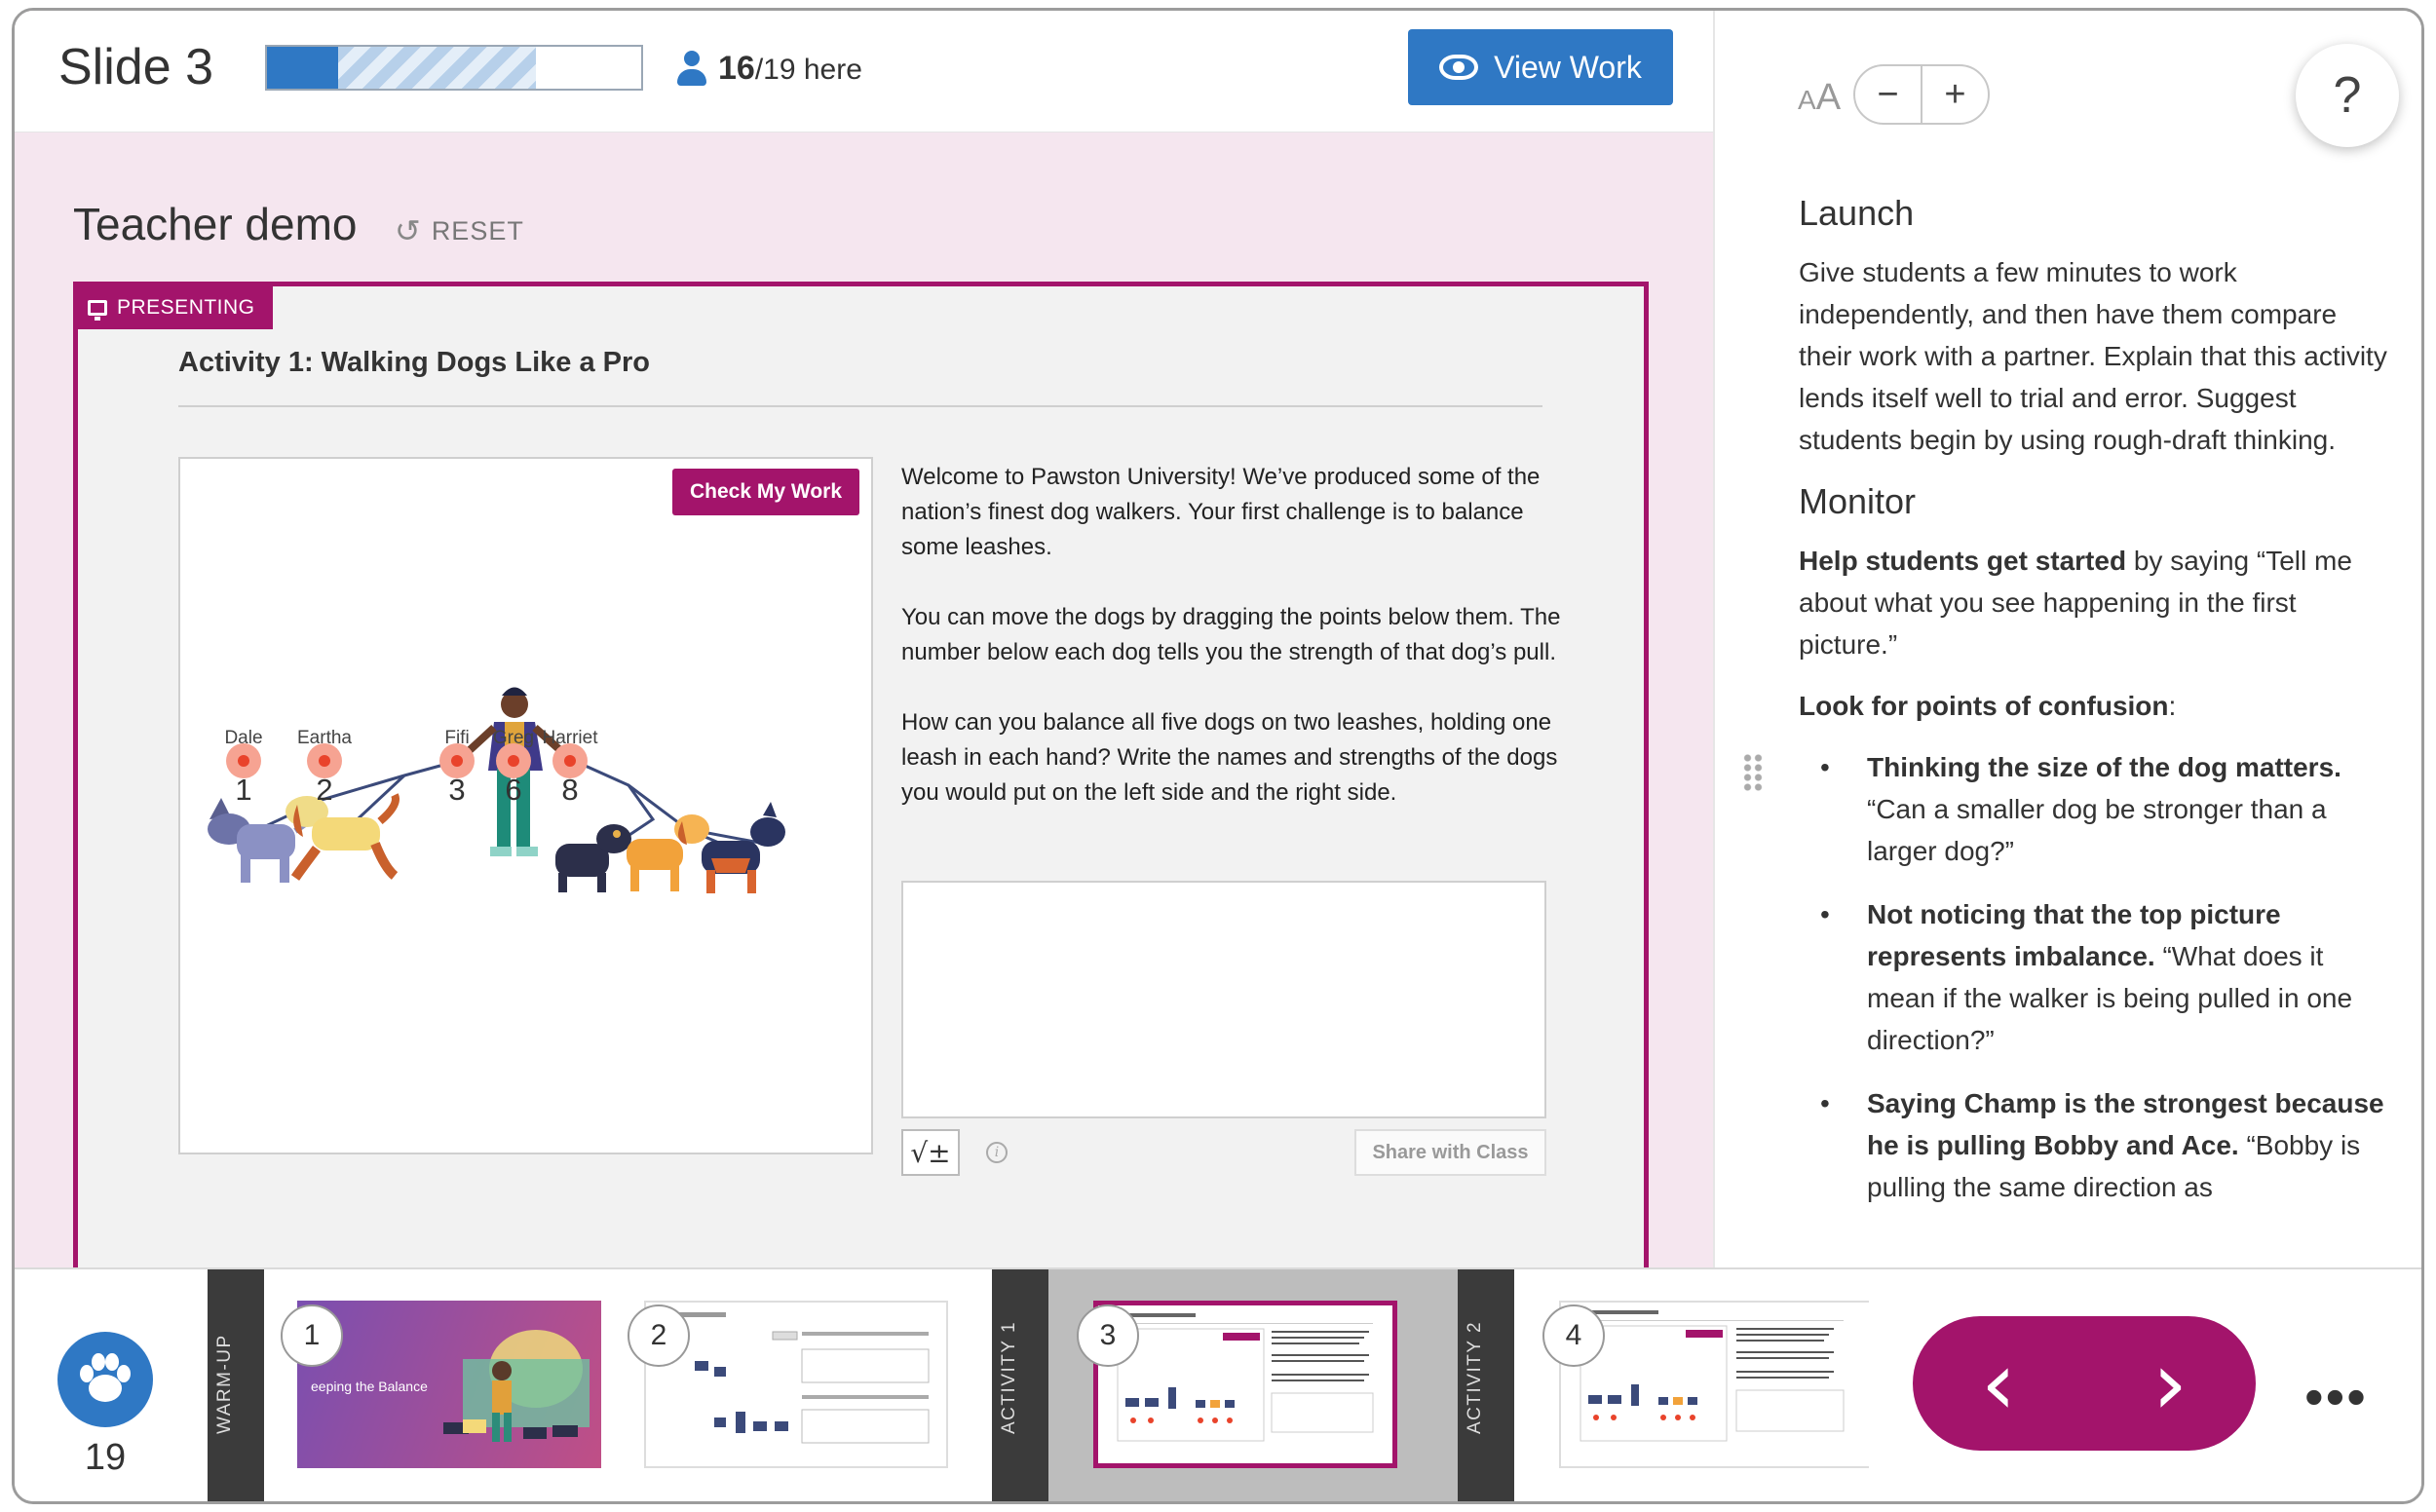  I want to click on person-icon, so click(691, 69).